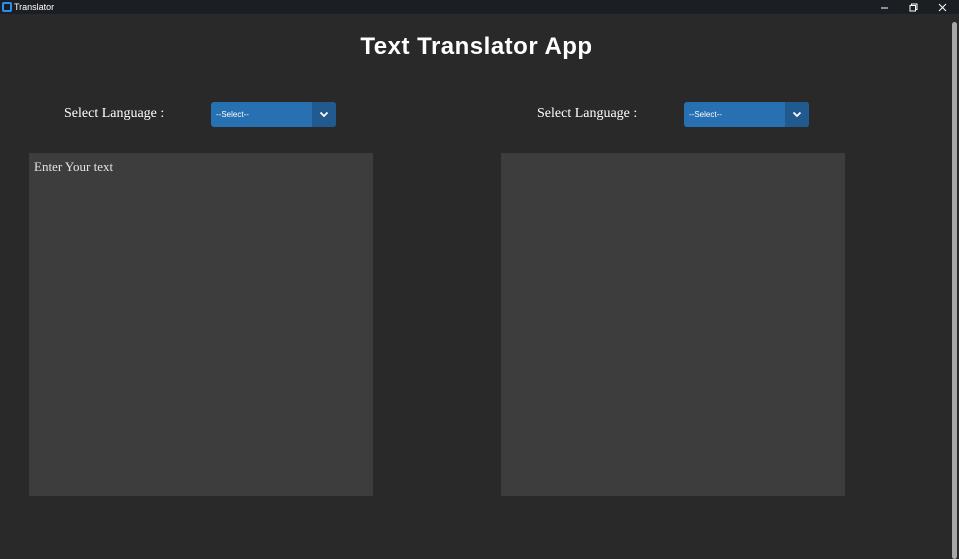 This screenshot has width=959, height=559. What do you see at coordinates (232, 114) in the screenshot?
I see `source-language-value: --Select--` at bounding box center [232, 114].